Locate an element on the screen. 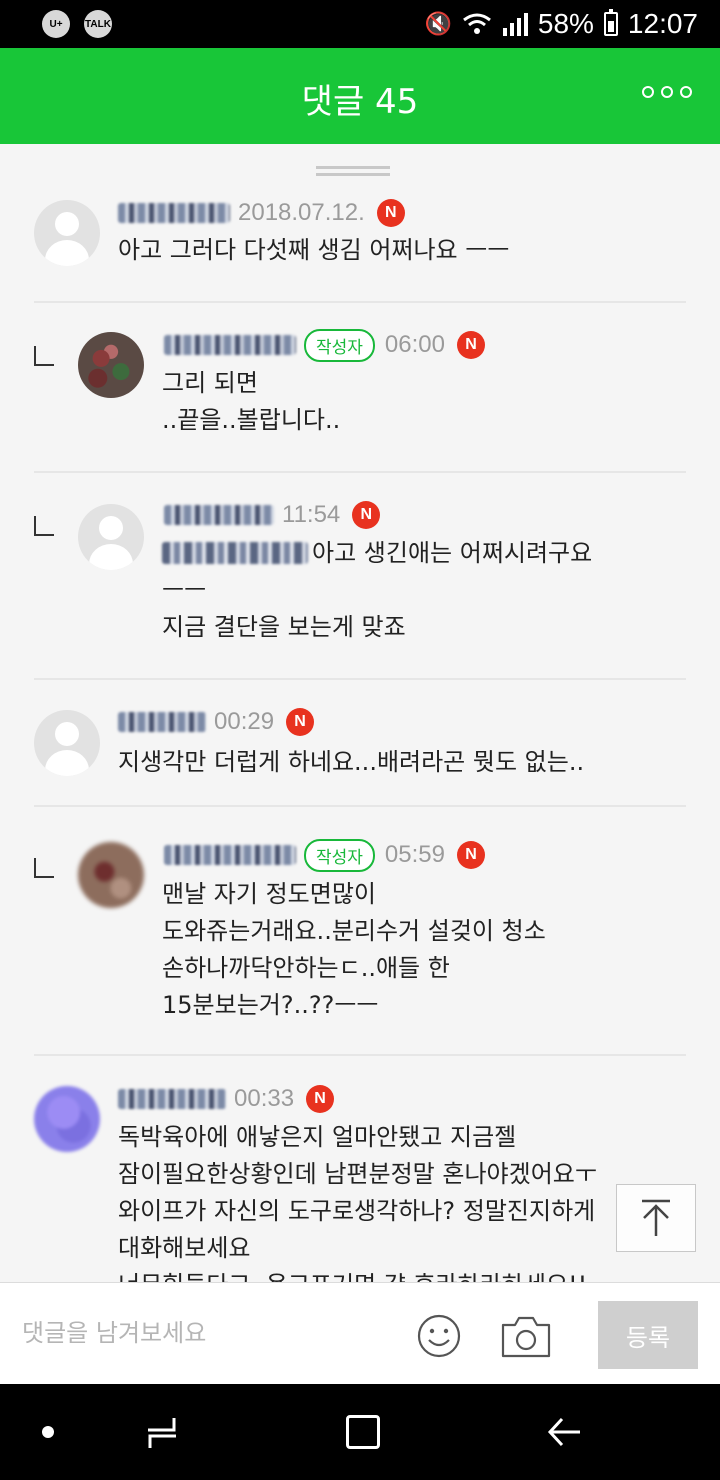 This screenshot has width=720, height=1480. signal-icon is located at coordinates (515, 24).